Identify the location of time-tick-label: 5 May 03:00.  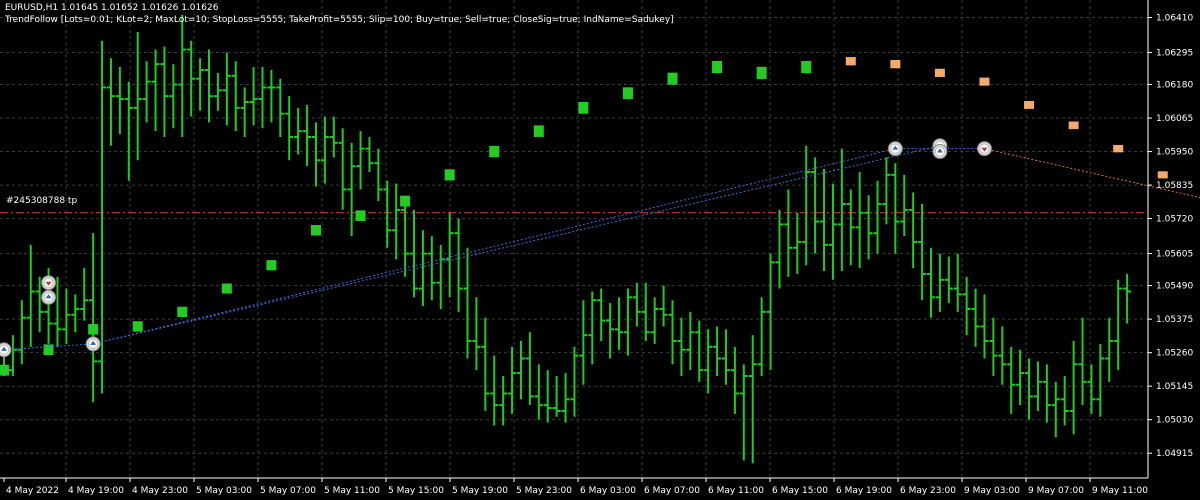
(224, 491).